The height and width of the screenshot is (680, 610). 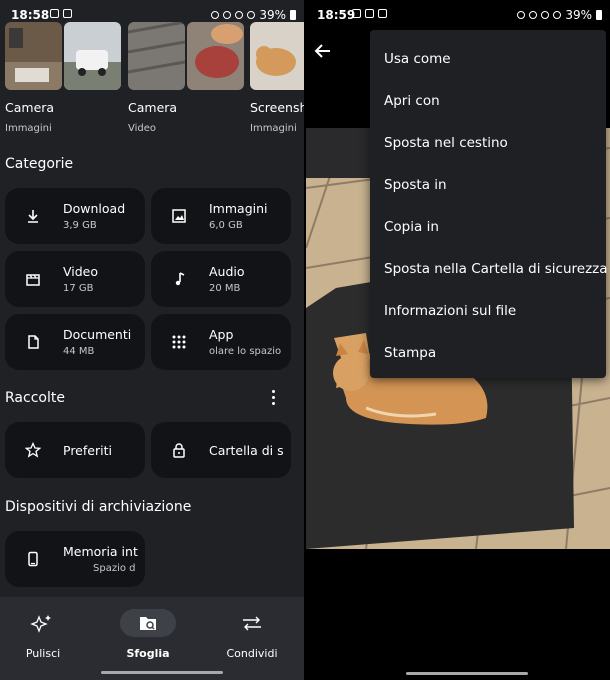 What do you see at coordinates (29, 117) in the screenshot?
I see `album-camera-images: Camera Immagini` at bounding box center [29, 117].